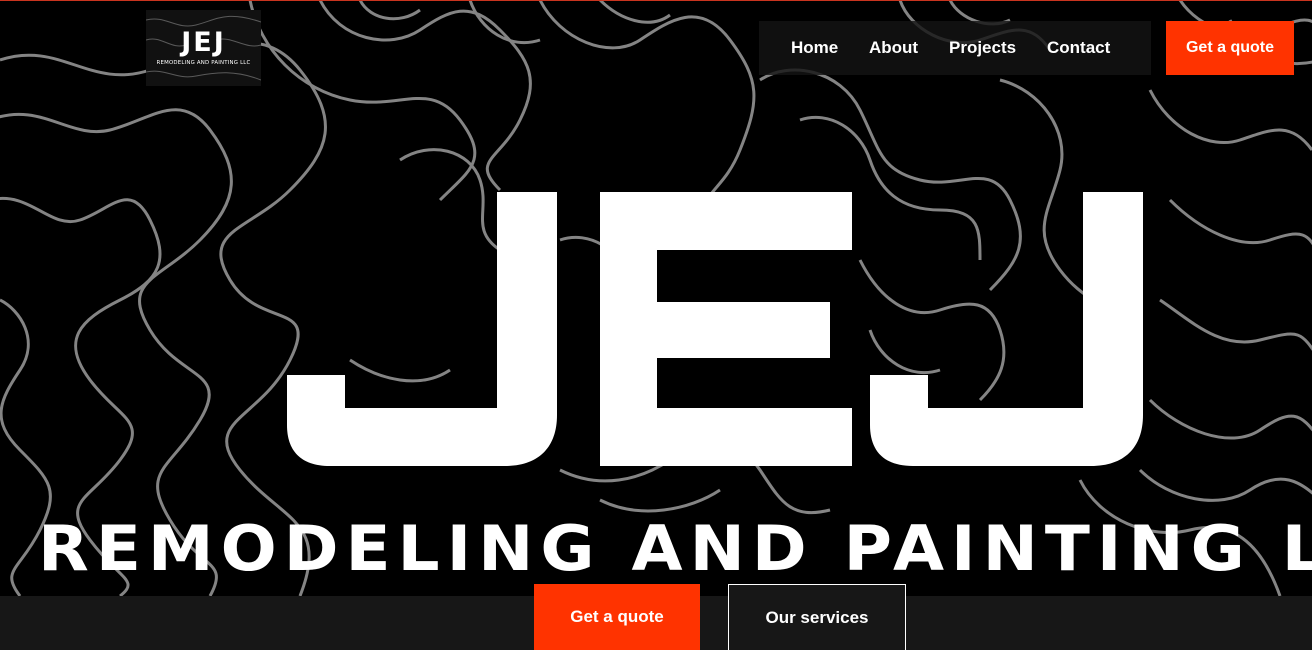 This screenshot has width=1312, height=650. Describe the element at coordinates (203, 63) in the screenshot. I see `logo-subtitle: REMODELING AND PAINTING LLC` at that location.